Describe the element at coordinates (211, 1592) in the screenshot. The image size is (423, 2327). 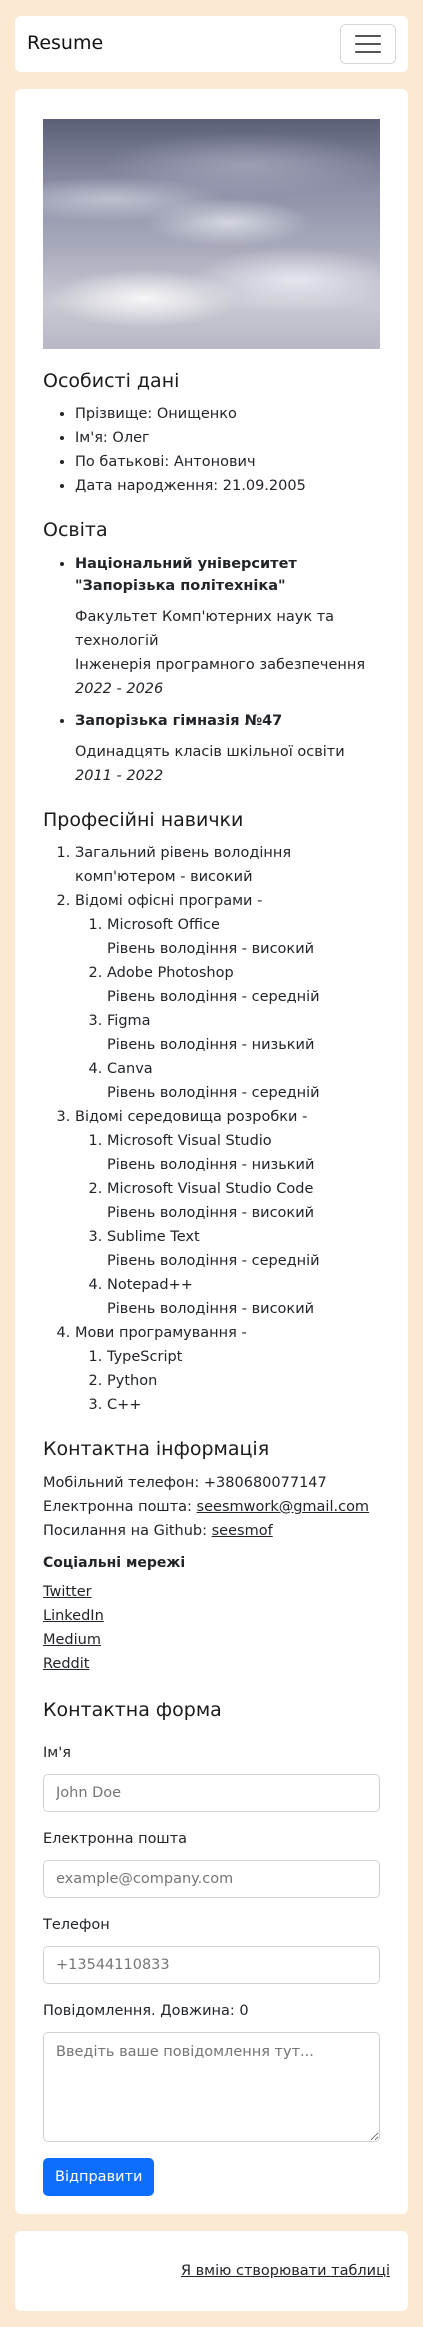
I see `twitter-link: Twitter` at that location.